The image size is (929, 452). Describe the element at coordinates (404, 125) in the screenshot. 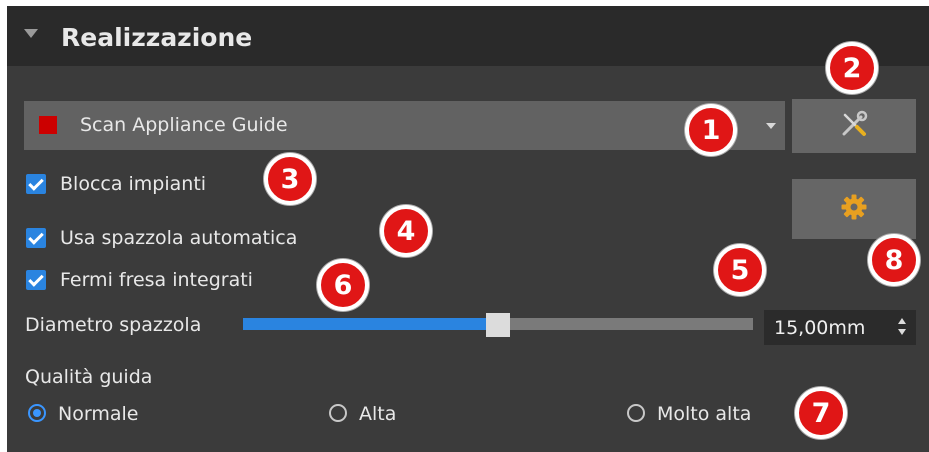

I see `guide-type-dropdown: Scan Appliance Guide` at that location.